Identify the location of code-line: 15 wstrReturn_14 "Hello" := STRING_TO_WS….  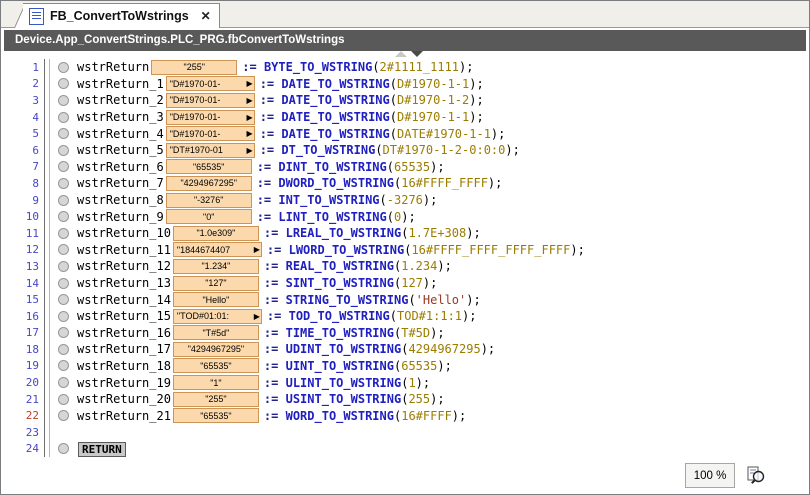
(405, 299).